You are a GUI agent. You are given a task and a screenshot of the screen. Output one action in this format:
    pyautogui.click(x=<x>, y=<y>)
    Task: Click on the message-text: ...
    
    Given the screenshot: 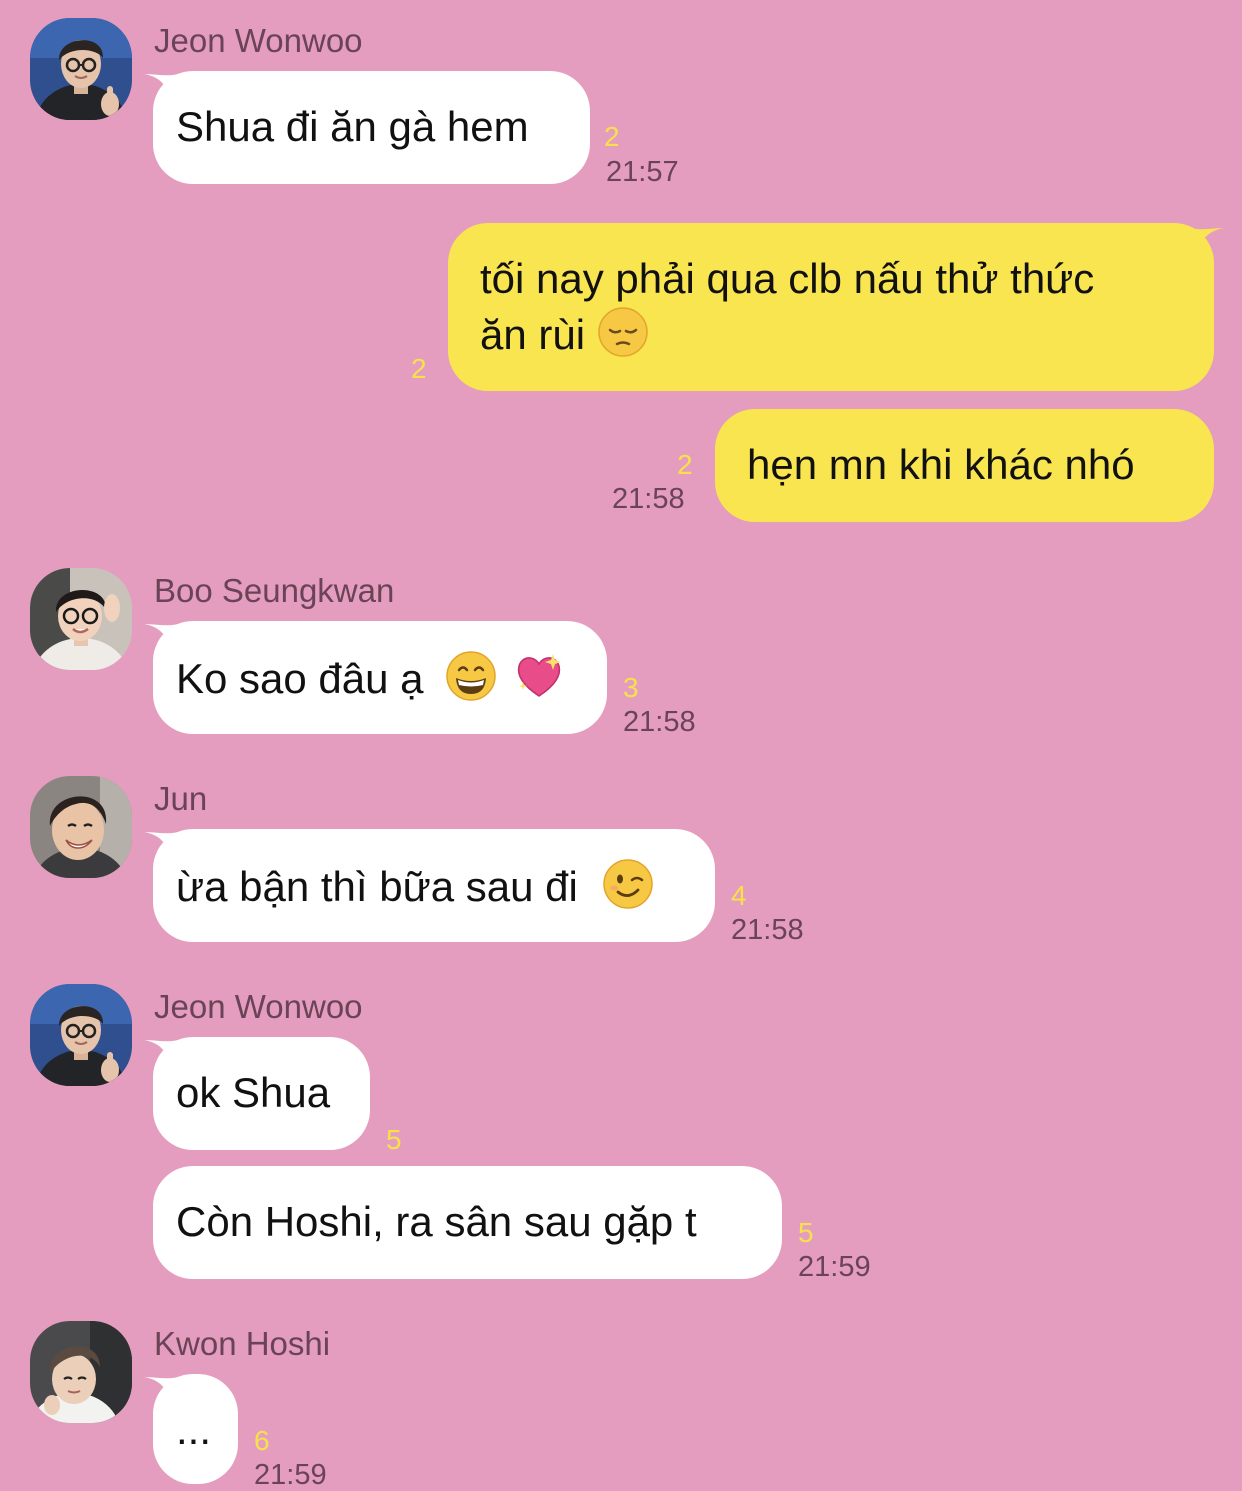 What is the action you would take?
    pyautogui.click(x=194, y=1429)
    